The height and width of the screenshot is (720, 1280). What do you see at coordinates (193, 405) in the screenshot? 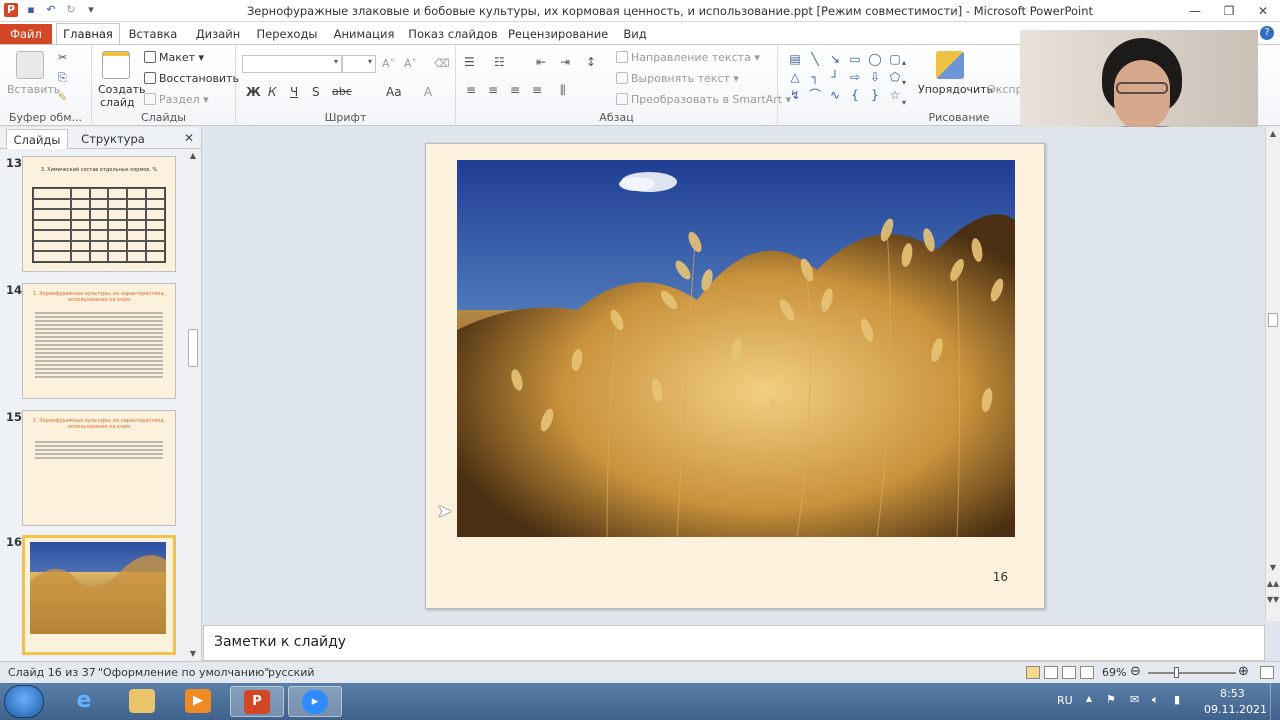
I see `slides-panel-scrollbar: ▲ ▼` at bounding box center [193, 405].